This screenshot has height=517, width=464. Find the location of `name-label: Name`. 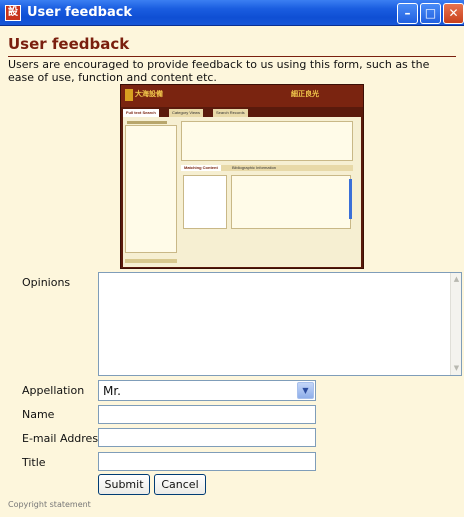

name-label: Name is located at coordinates (38, 414).